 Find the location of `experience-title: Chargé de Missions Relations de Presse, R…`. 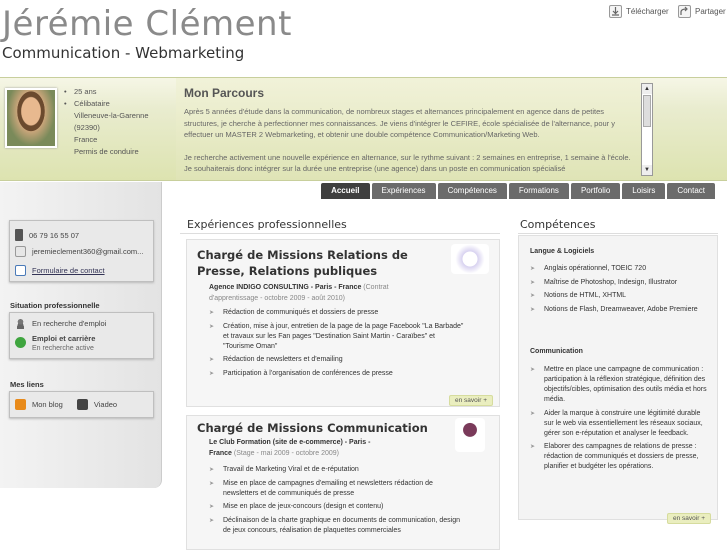

experience-title: Chargé de Missions Relations de Presse, R… is located at coordinates (302, 263).